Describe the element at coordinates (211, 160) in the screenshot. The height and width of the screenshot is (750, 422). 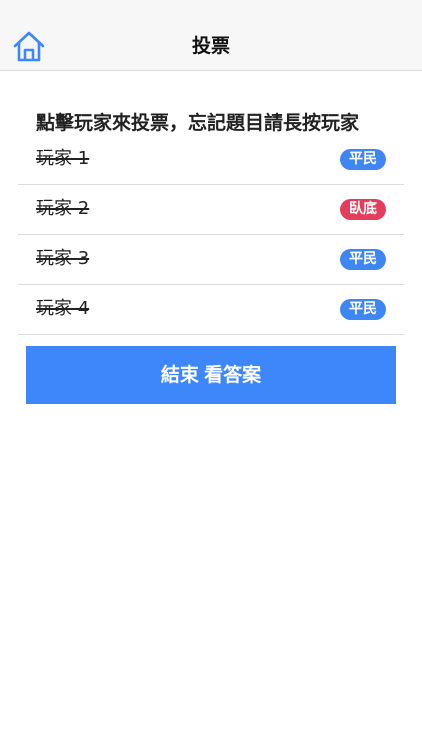
I see `player-row-1: 玩家 1 平民` at that location.